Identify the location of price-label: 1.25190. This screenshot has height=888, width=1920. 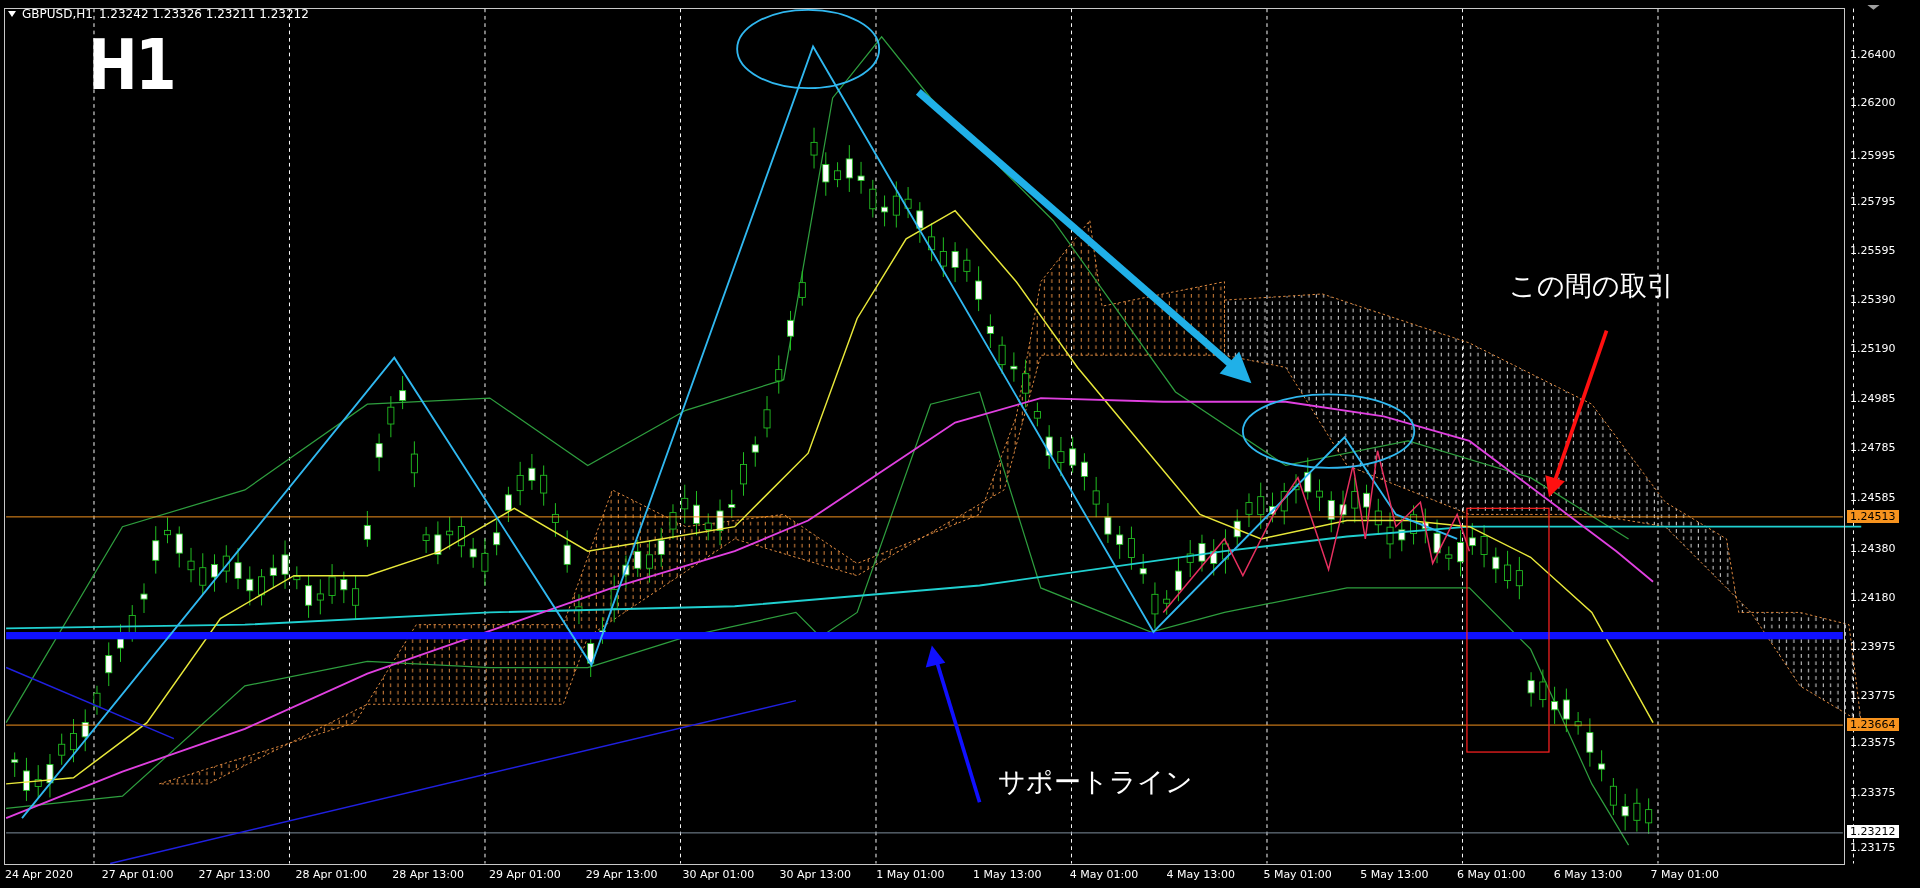
(1873, 348).